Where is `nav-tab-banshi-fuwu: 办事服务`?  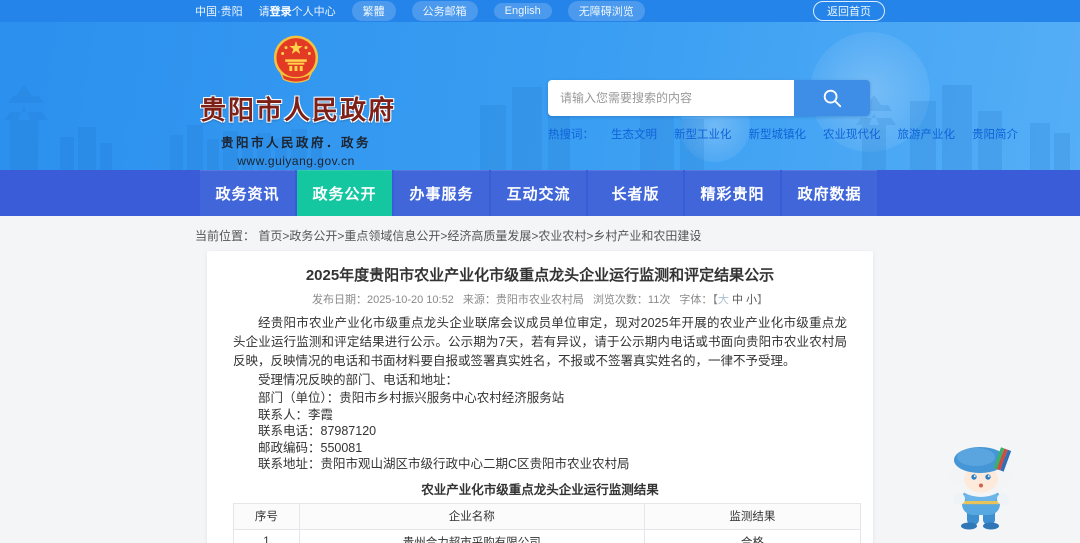 nav-tab-banshi-fuwu: 办事服务 is located at coordinates (441, 193).